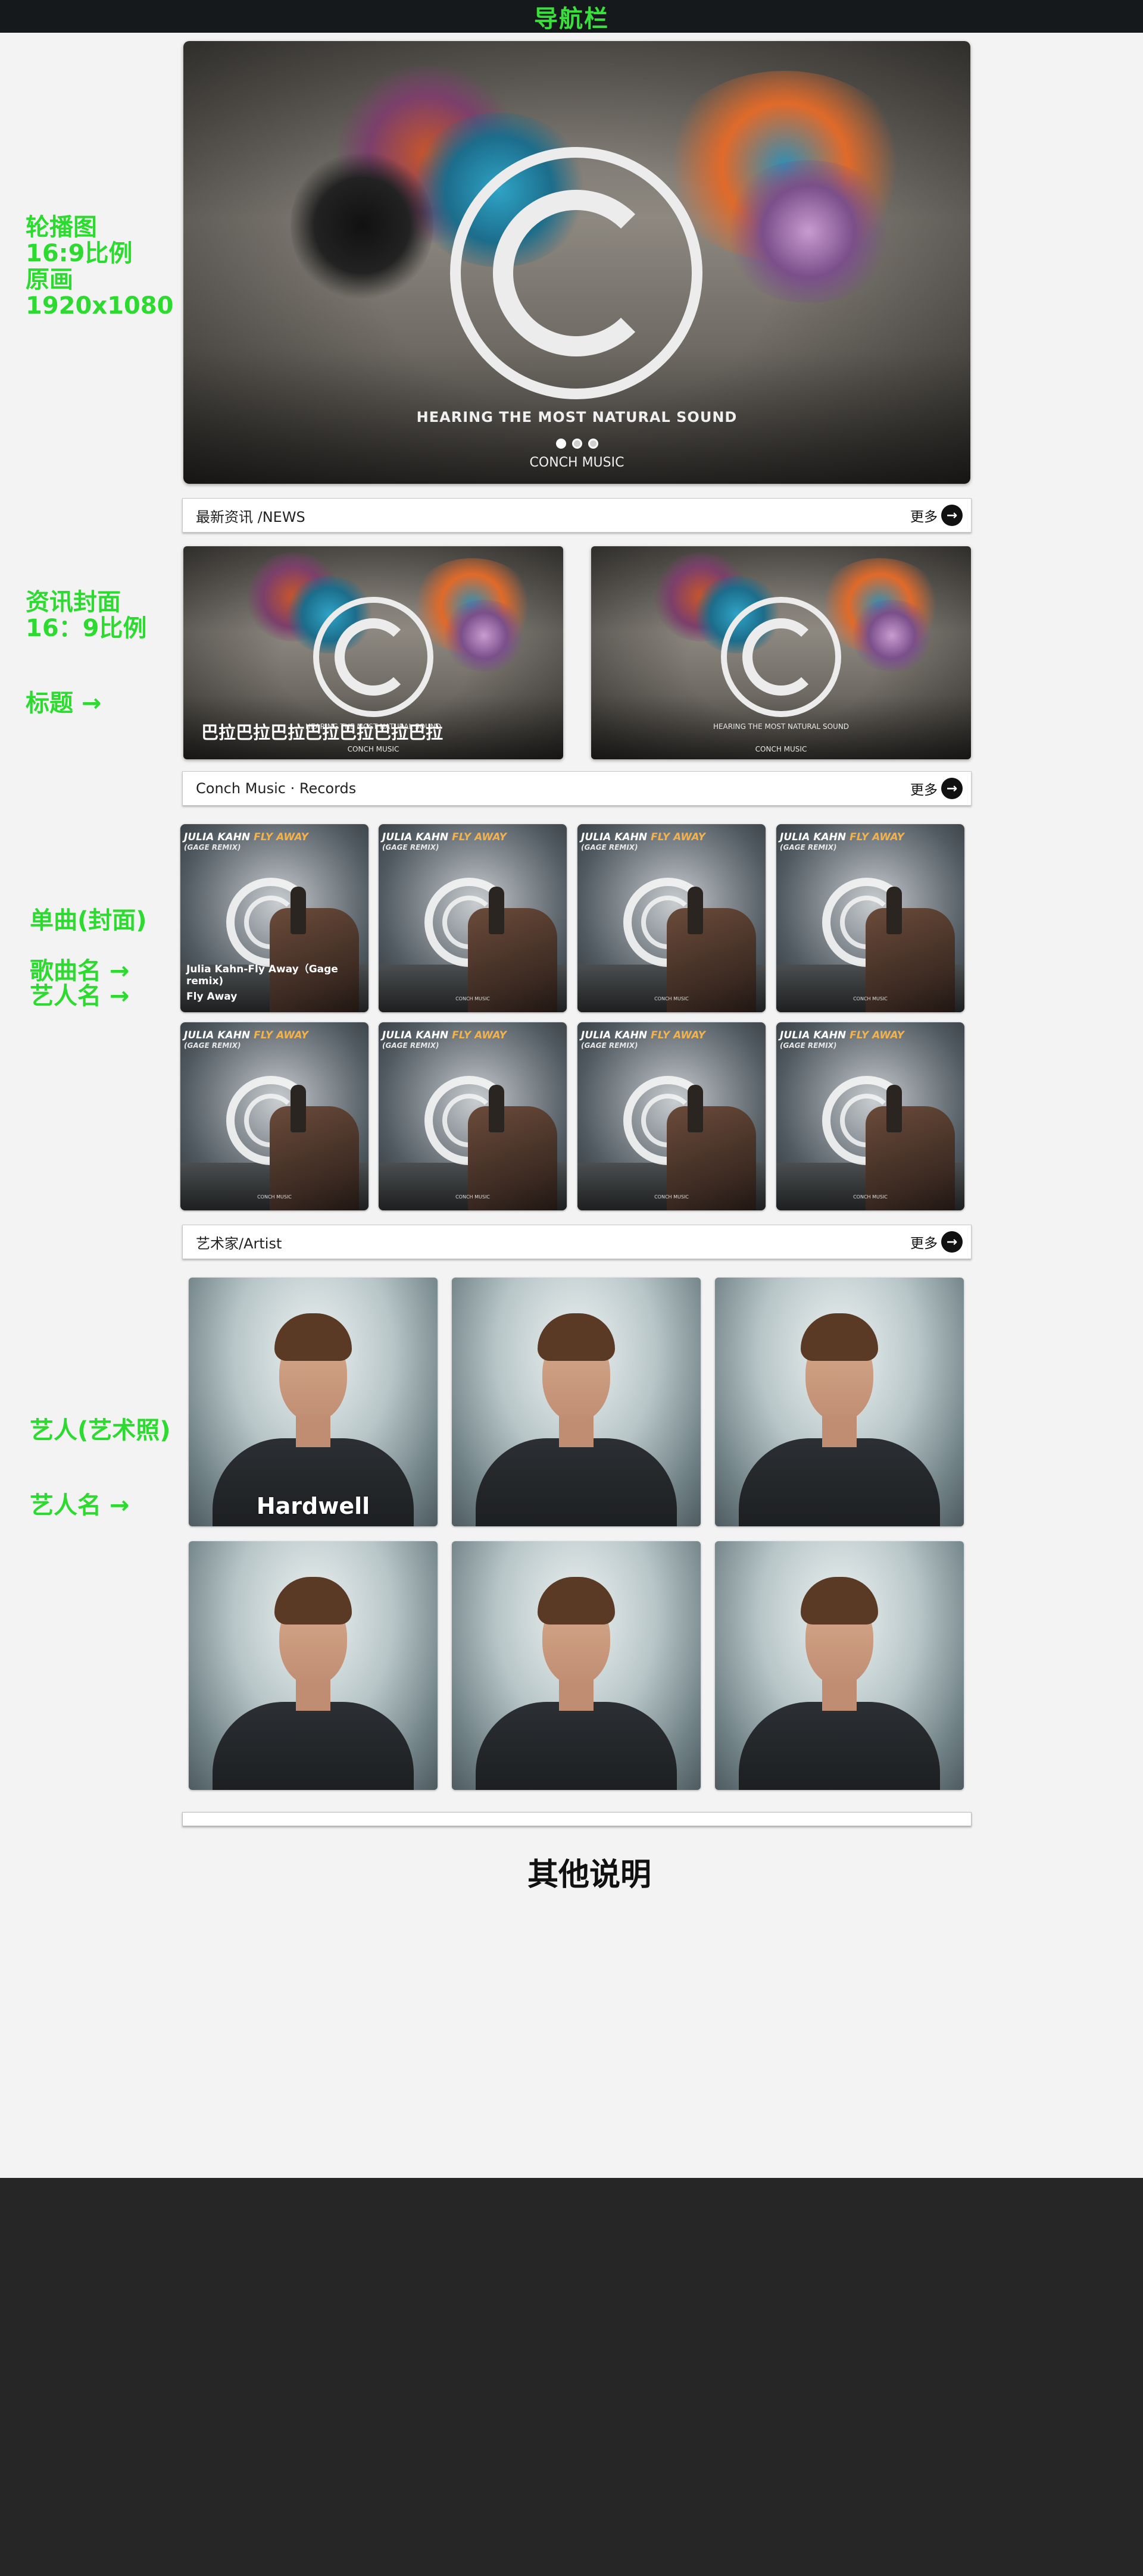 Image resolution: width=1143 pixels, height=2576 pixels. Describe the element at coordinates (322, 732) in the screenshot. I see `news-card-title: 巴拉巴拉巴拉巴拉巴拉巴拉巴拉` at that location.